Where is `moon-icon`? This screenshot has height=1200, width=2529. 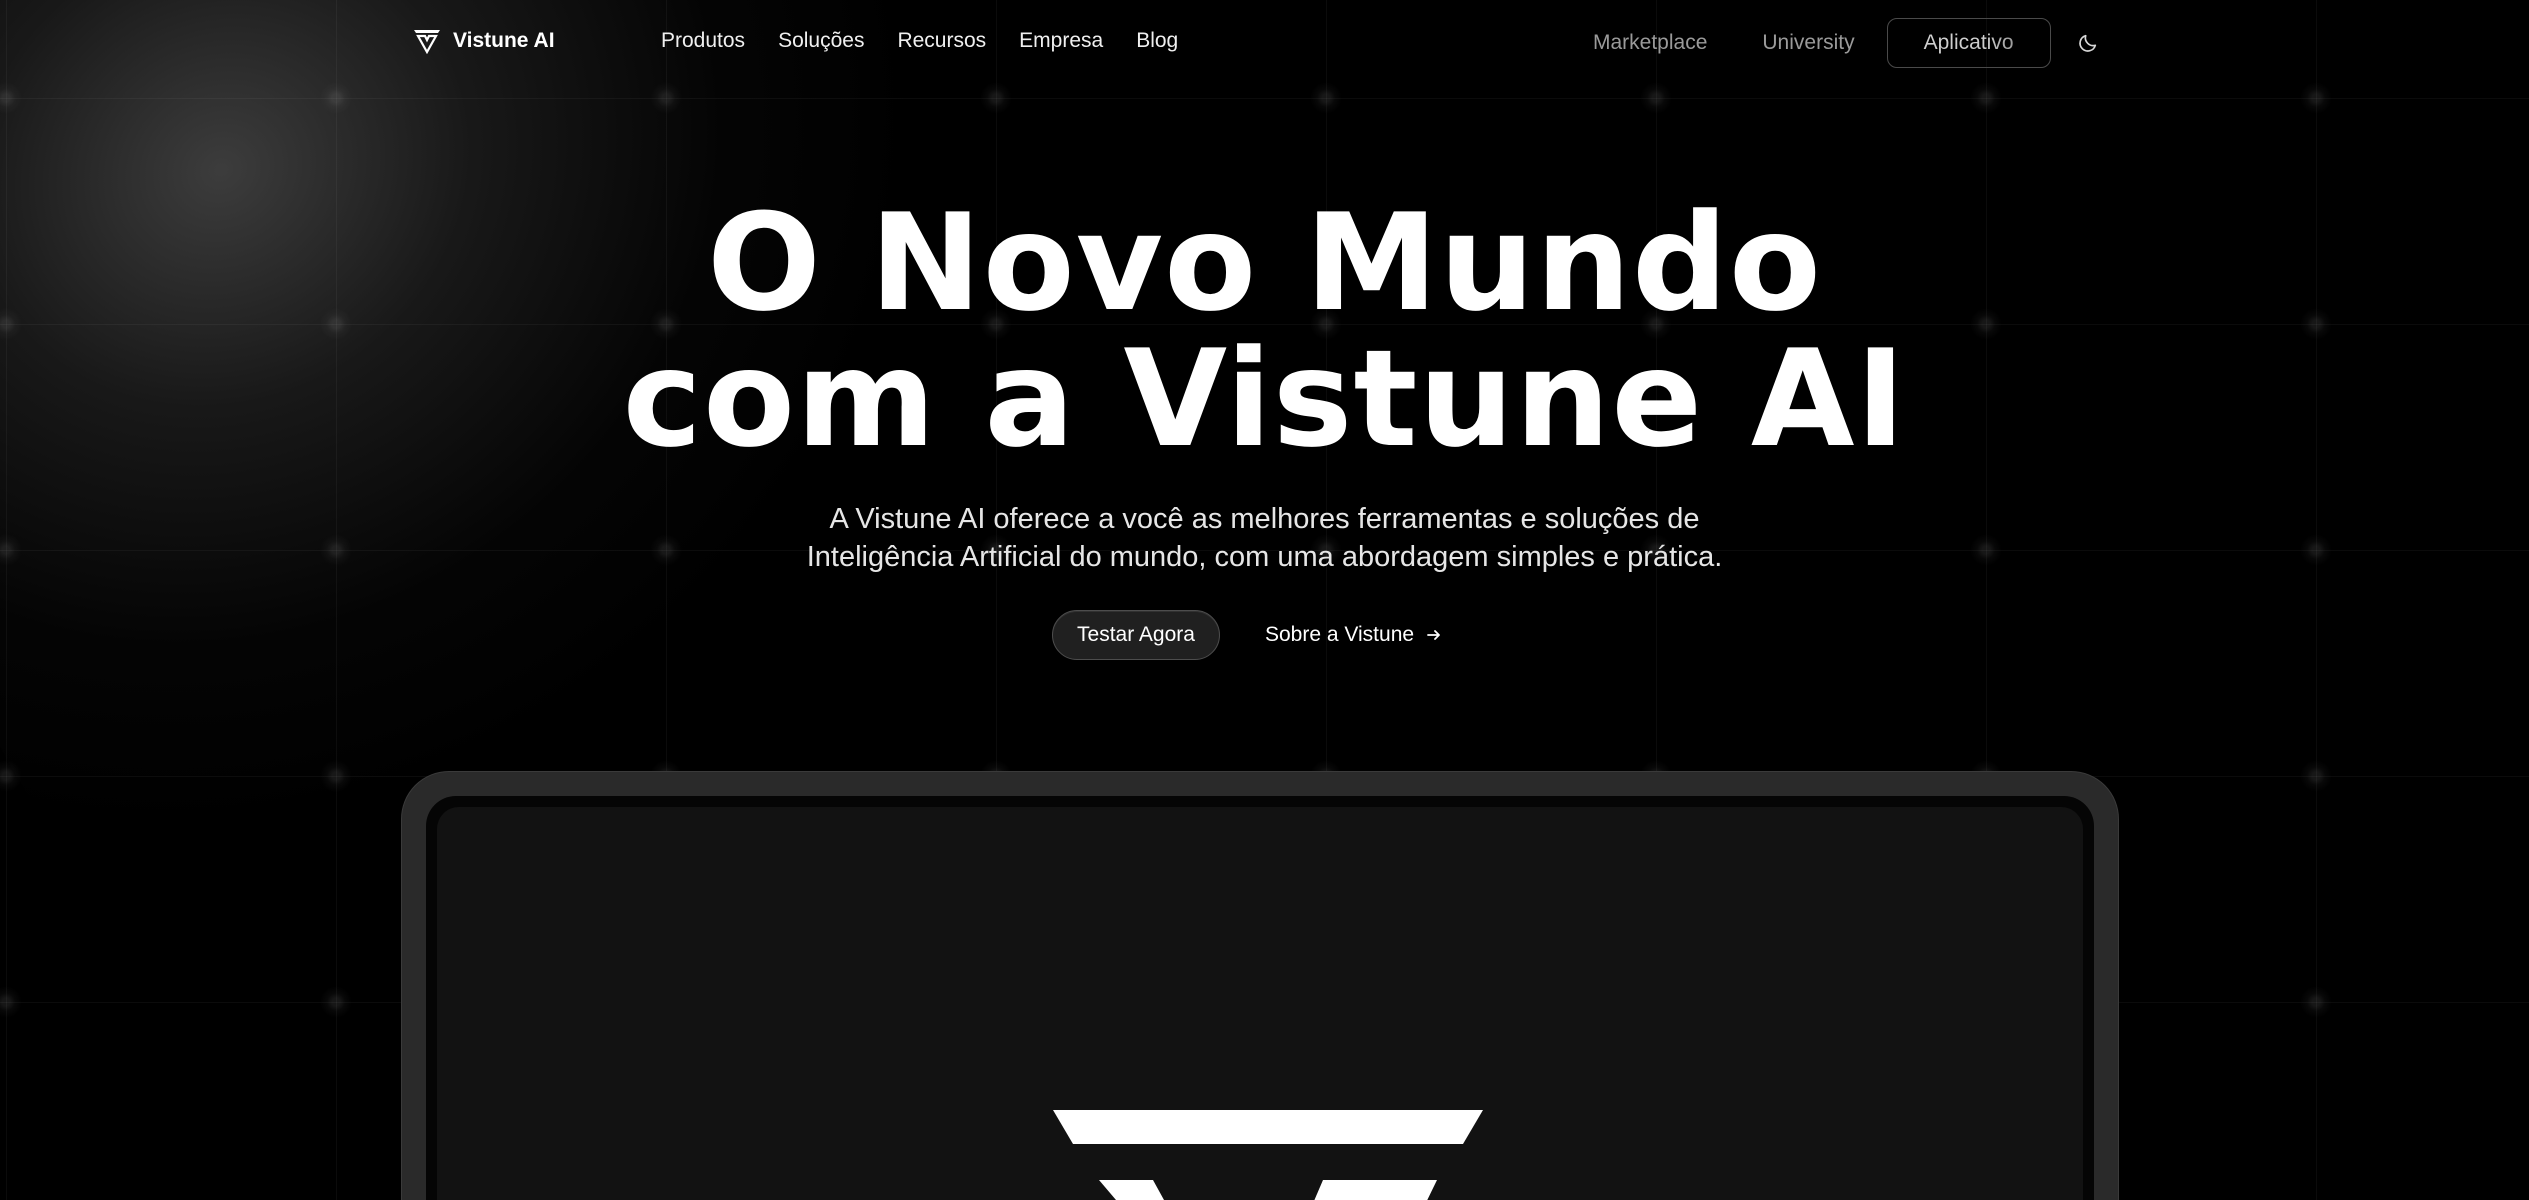 moon-icon is located at coordinates (2087, 43).